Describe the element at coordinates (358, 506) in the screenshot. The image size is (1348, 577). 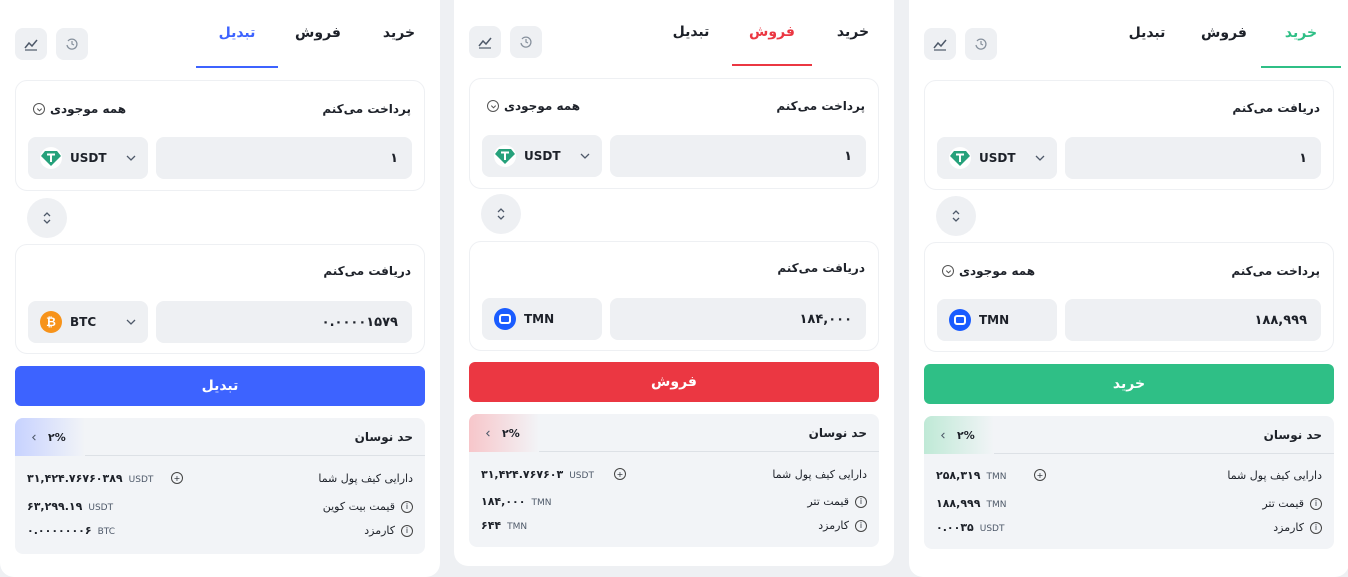
I see `price-label: قیمت بیت کوین` at that location.